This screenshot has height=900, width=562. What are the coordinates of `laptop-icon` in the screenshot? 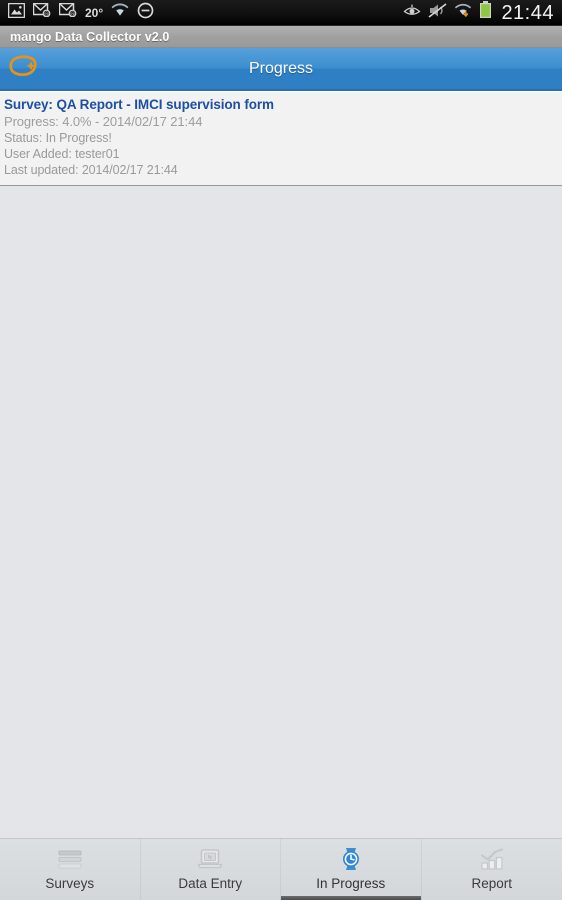 It's located at (210, 859).